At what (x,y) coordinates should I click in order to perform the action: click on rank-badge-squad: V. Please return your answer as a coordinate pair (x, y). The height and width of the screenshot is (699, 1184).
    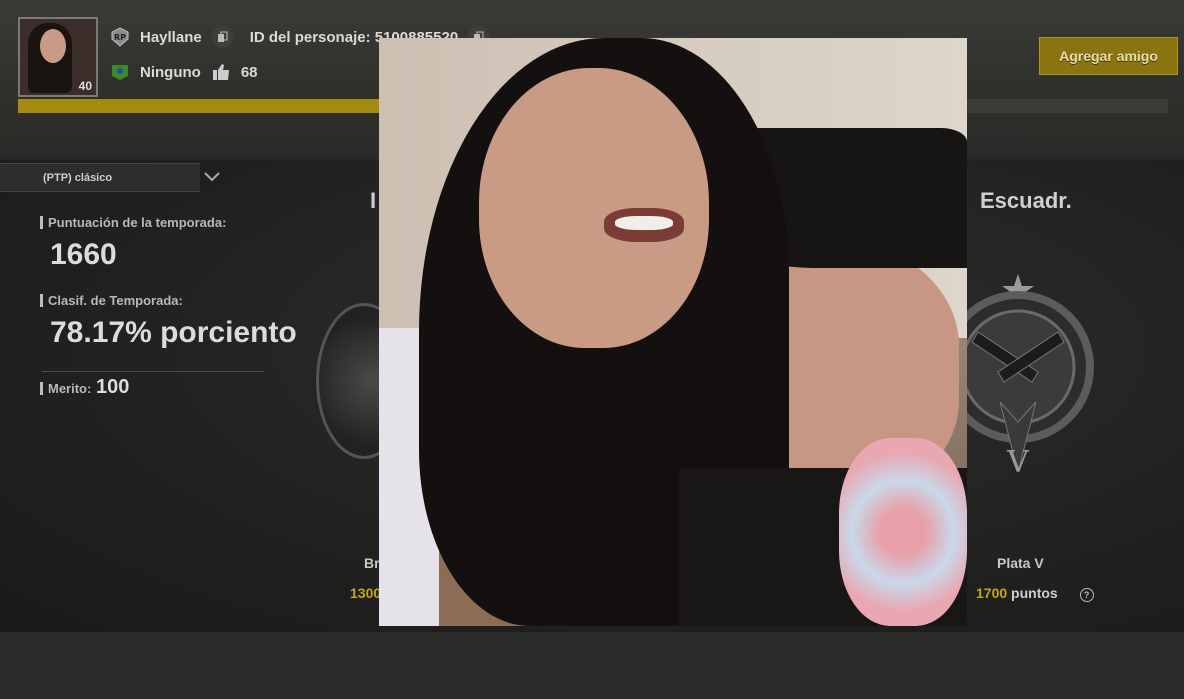
    Looking at the image, I should click on (1020, 377).